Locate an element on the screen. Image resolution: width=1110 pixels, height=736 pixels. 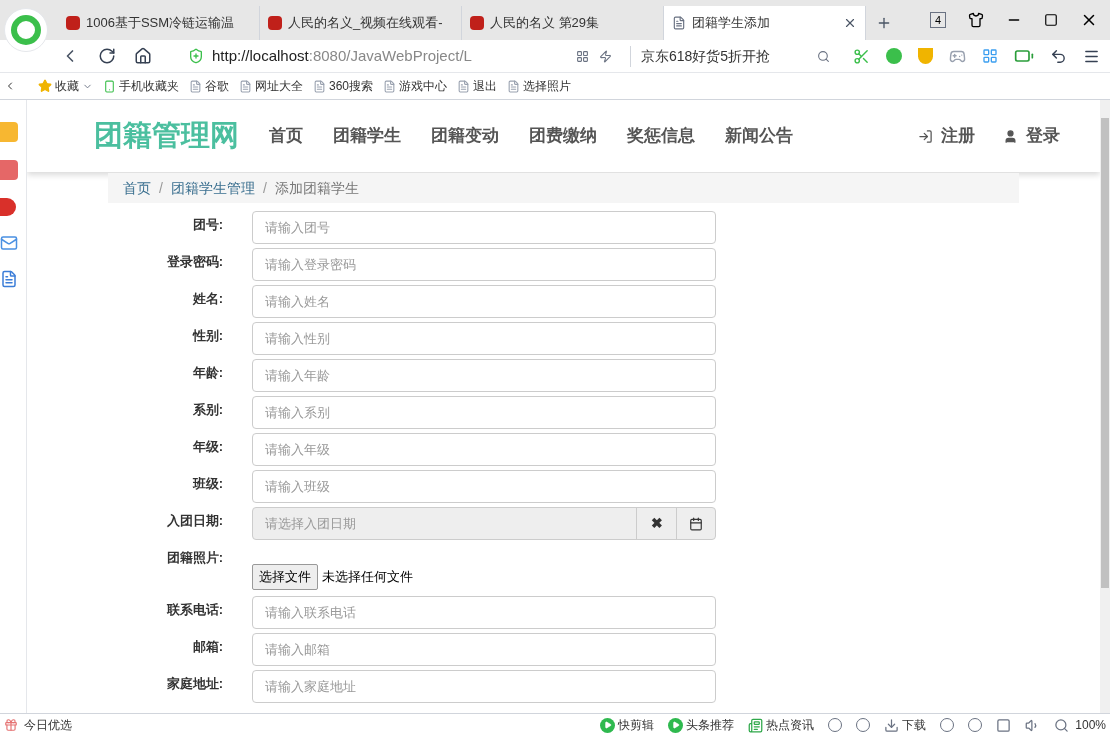
field-label: 团籍照片: is located at coordinates (194, 558).